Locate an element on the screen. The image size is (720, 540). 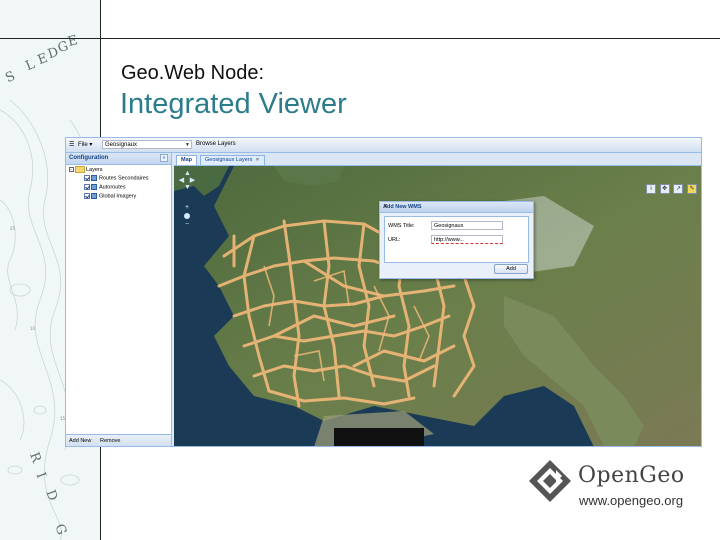
tree-root-label: Layers is located at coordinates (94, 169).